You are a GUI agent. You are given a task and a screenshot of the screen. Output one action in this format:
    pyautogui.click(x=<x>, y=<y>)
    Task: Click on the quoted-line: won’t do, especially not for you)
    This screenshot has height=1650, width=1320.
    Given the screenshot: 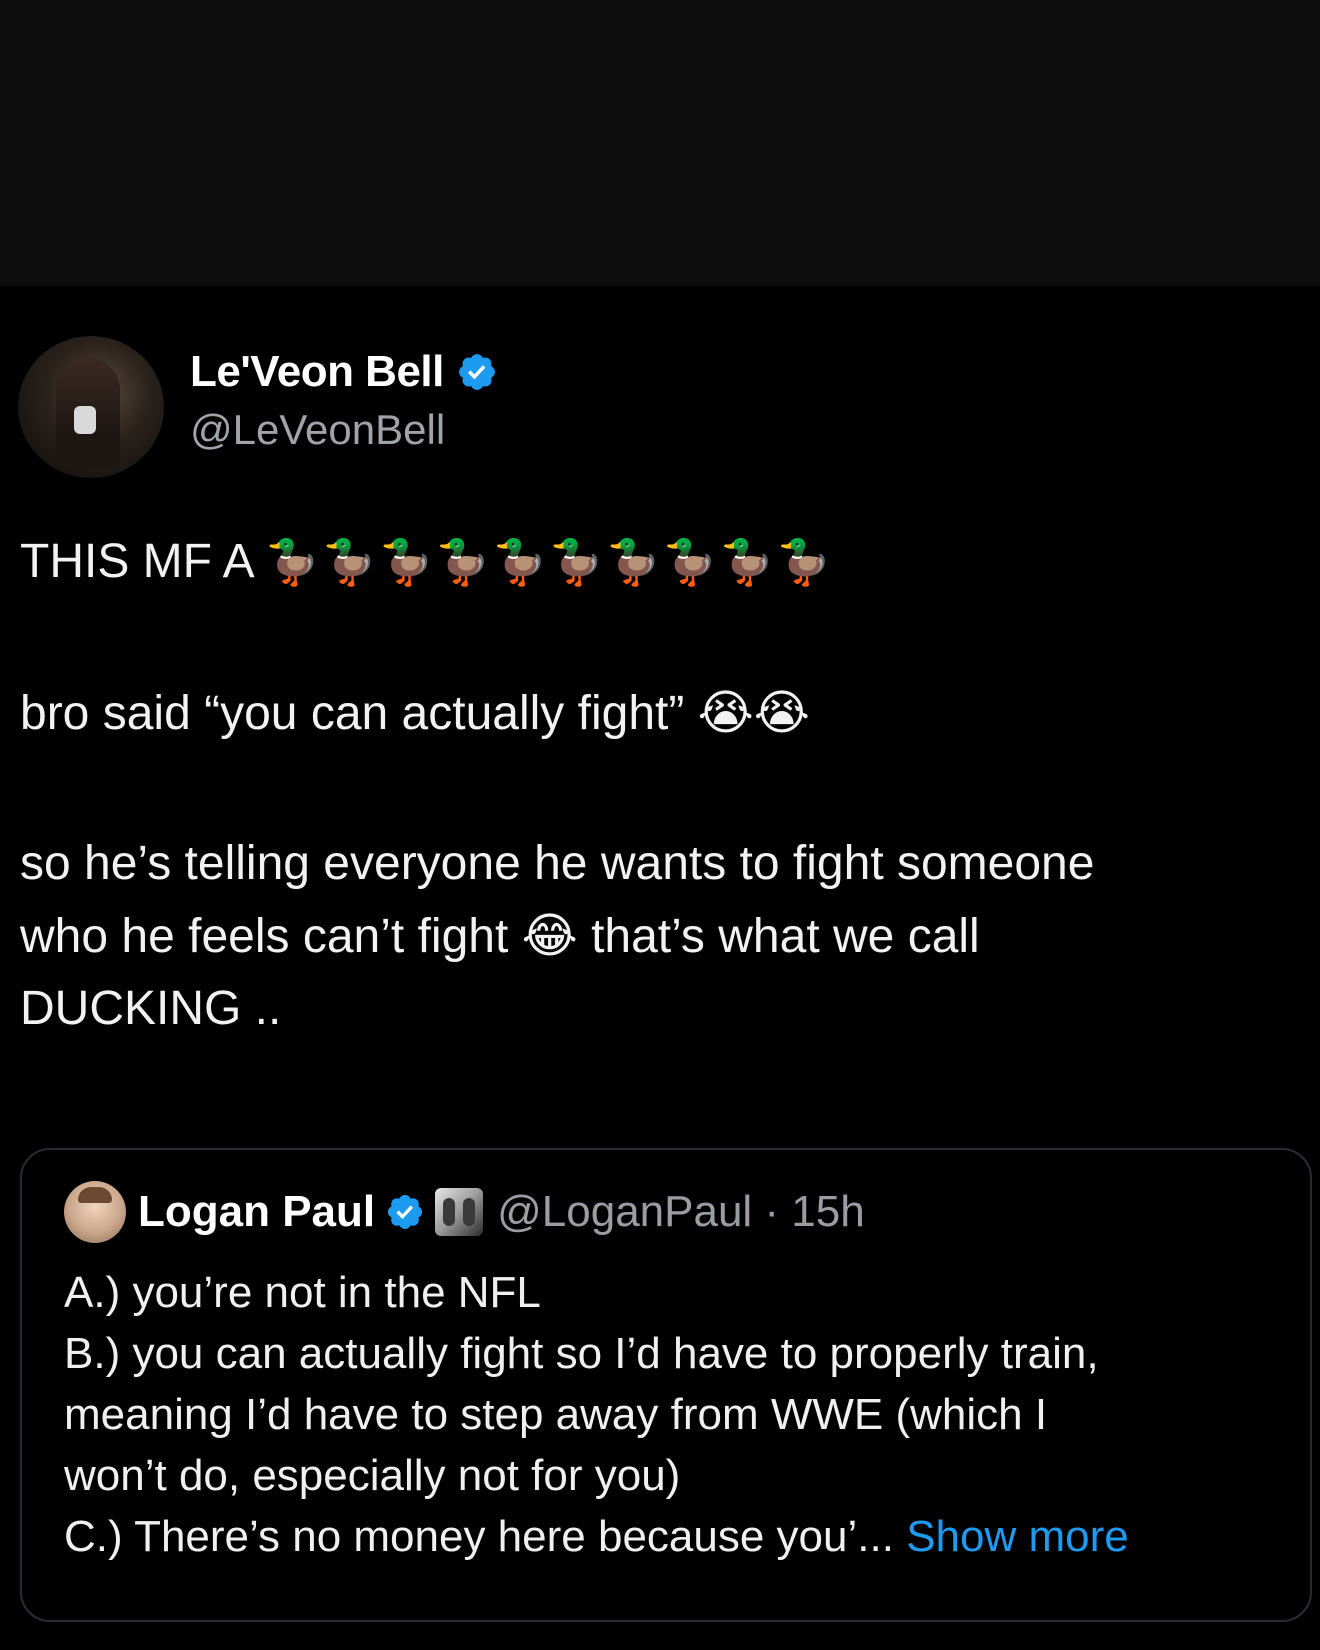 What is the action you would take?
    pyautogui.click(x=372, y=1475)
    